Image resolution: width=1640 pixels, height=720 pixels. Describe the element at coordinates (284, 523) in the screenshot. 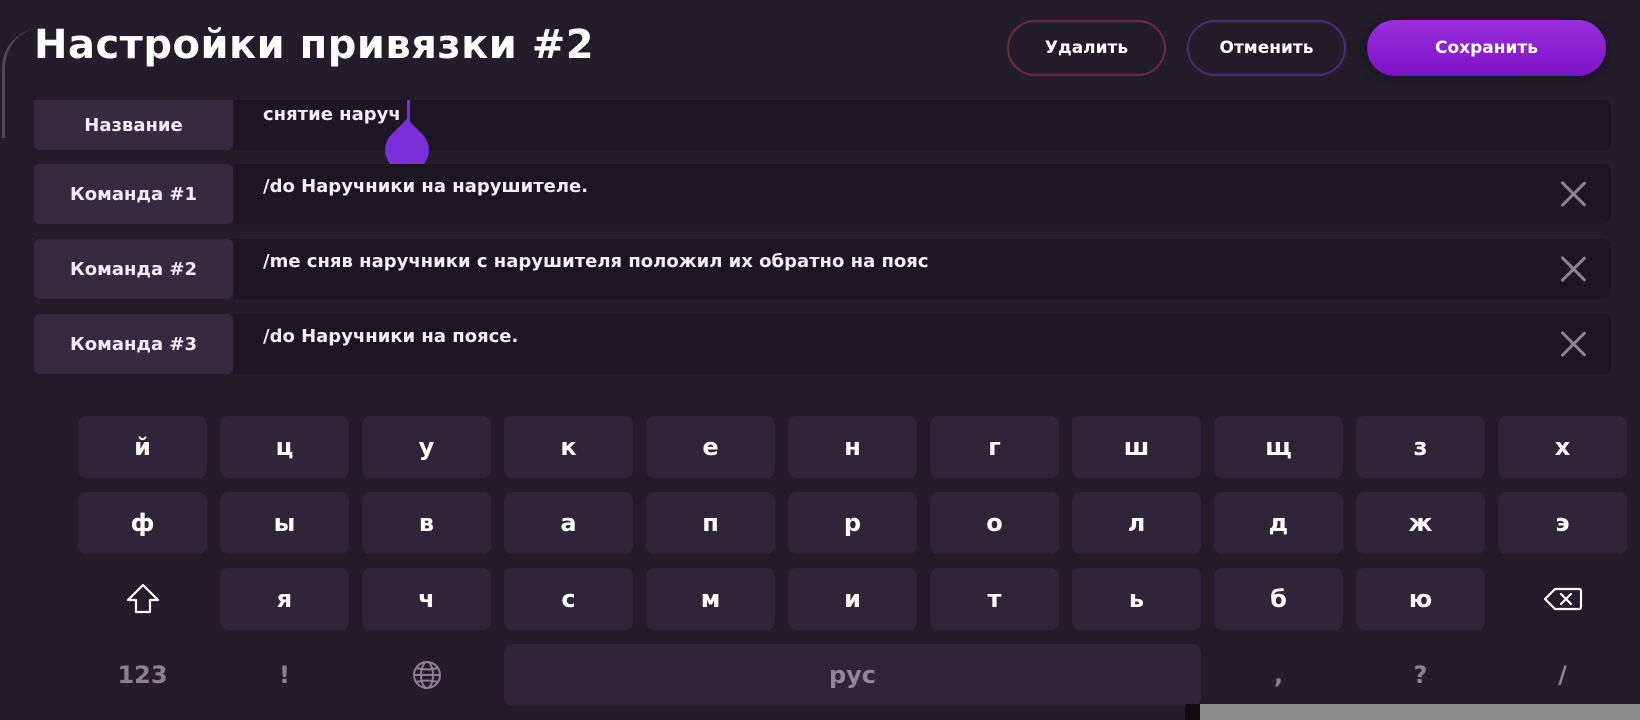

I see `key: ы` at that location.